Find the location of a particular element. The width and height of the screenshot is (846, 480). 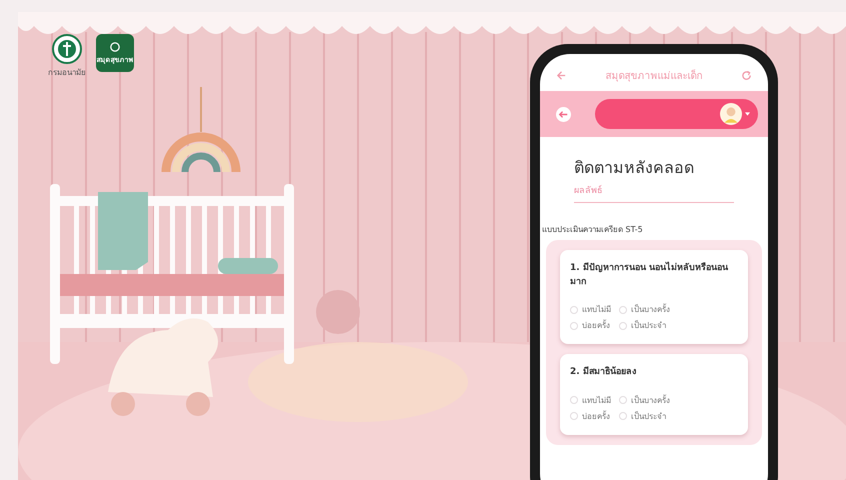

seal-icon is located at coordinates (115, 47).